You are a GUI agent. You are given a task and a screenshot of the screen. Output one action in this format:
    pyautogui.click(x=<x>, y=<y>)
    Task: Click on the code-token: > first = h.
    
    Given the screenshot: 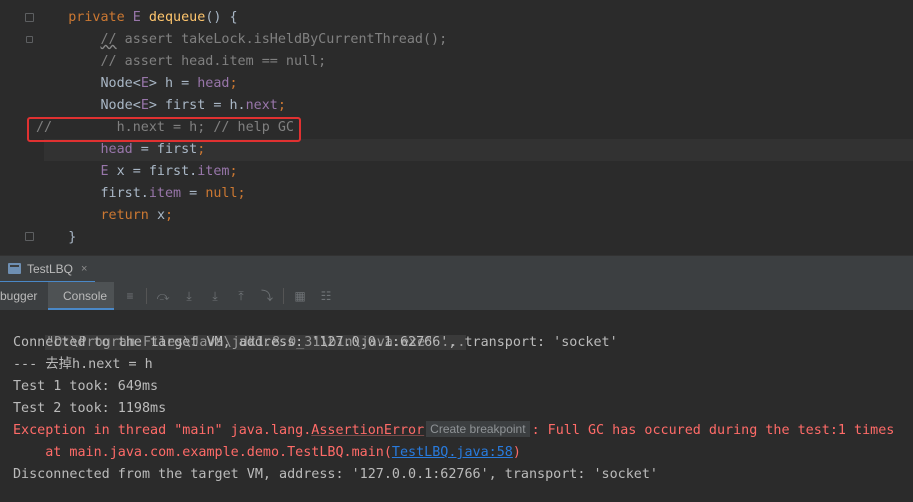 What is the action you would take?
    pyautogui.click(x=197, y=105)
    